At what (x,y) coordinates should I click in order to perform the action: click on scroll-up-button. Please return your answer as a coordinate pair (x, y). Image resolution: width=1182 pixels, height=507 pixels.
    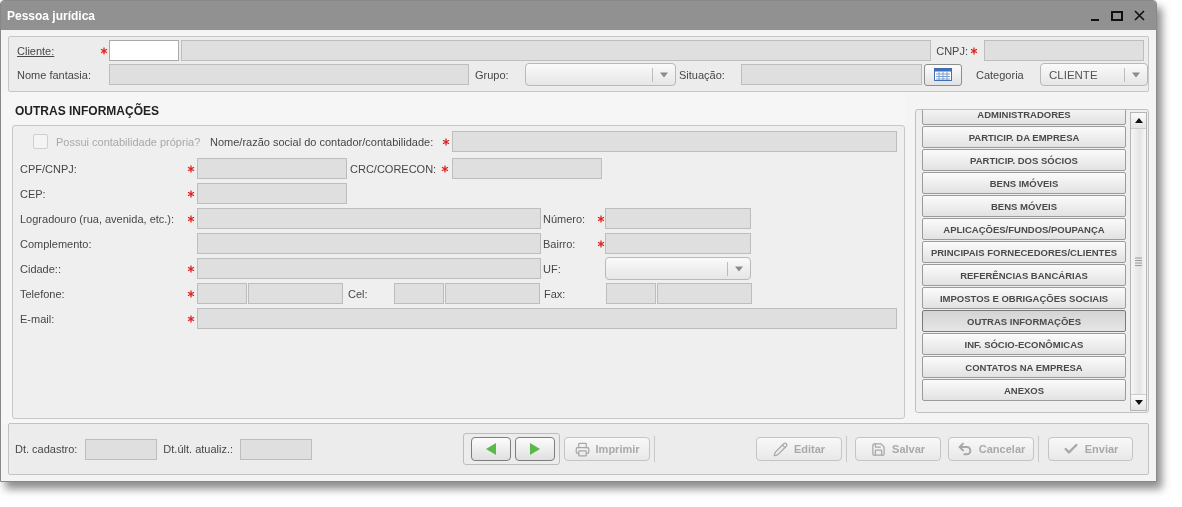
    Looking at the image, I should click on (1138, 120).